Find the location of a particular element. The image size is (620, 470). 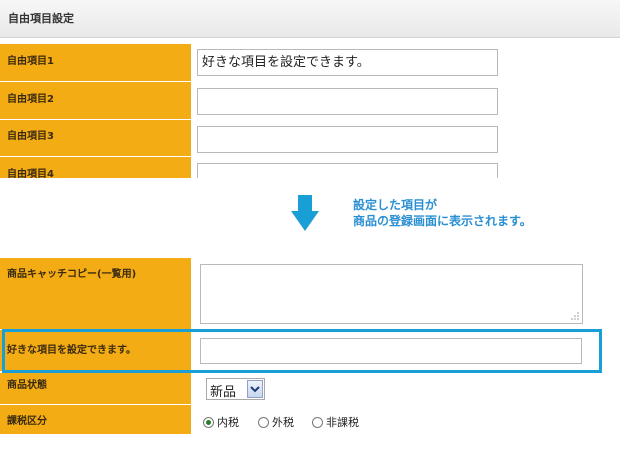

status-select-value: 新品 is located at coordinates (223, 392).